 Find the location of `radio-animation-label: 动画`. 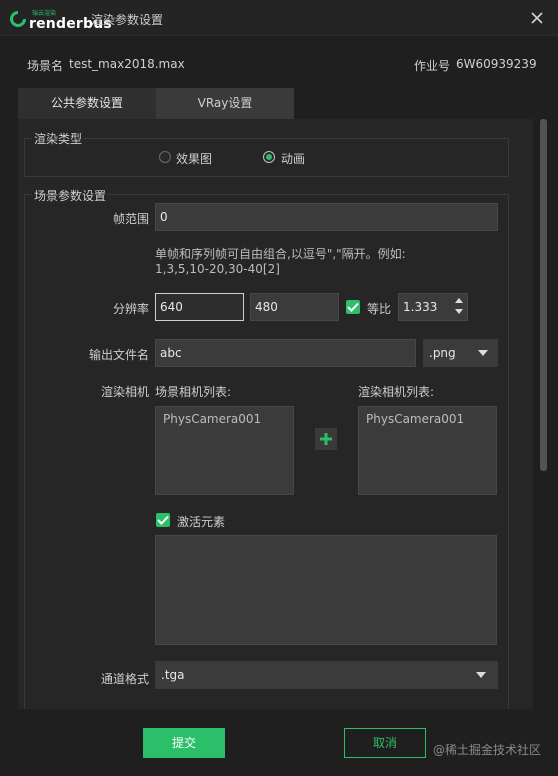

radio-animation-label: 动画 is located at coordinates (293, 158).